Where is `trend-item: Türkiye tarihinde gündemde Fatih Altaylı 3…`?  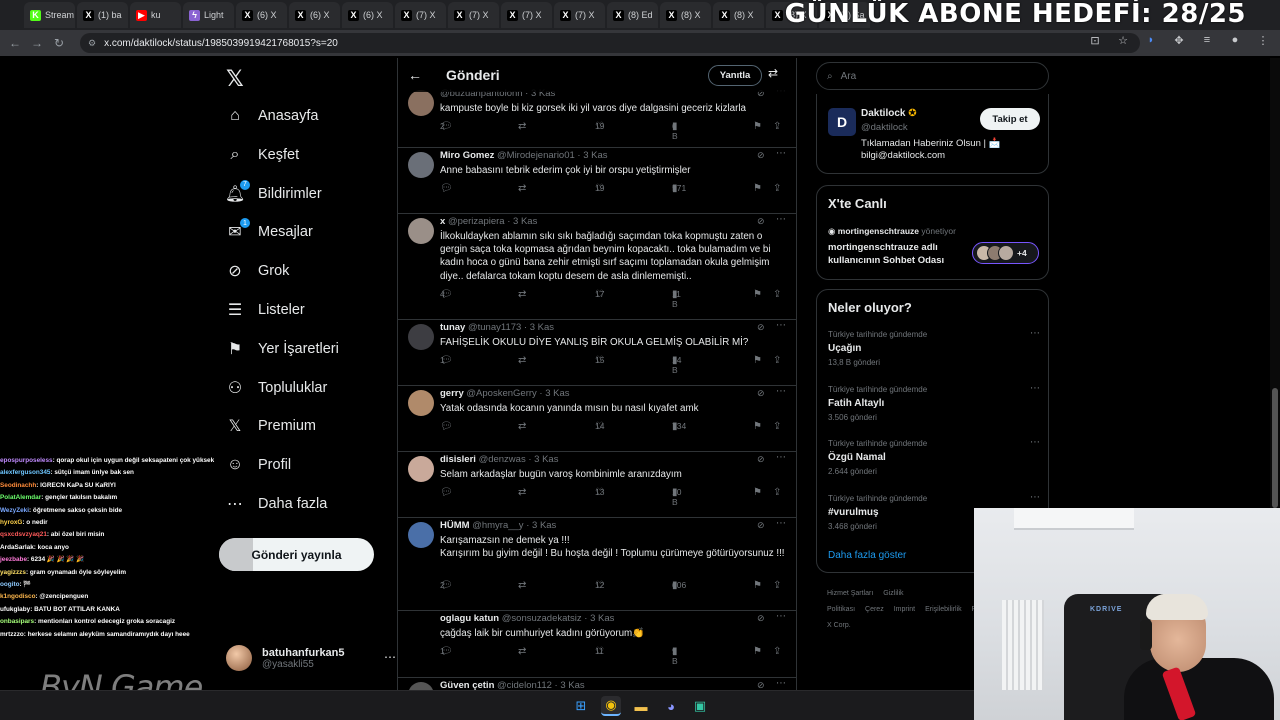
trend-item: Türkiye tarihinde gündemde Fatih Altaylı 3… is located at coordinates (934, 402).